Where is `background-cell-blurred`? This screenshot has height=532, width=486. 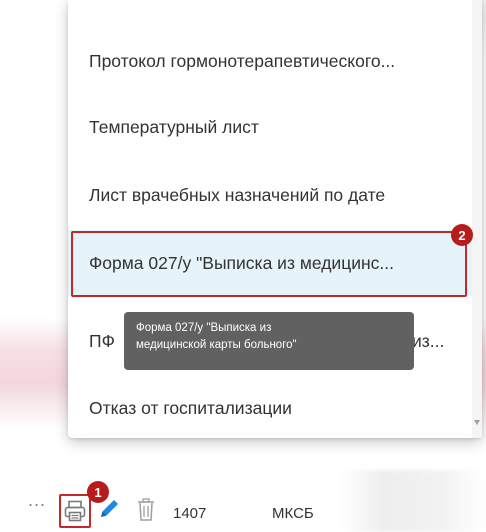
background-cell-blurred is located at coordinates (413, 501).